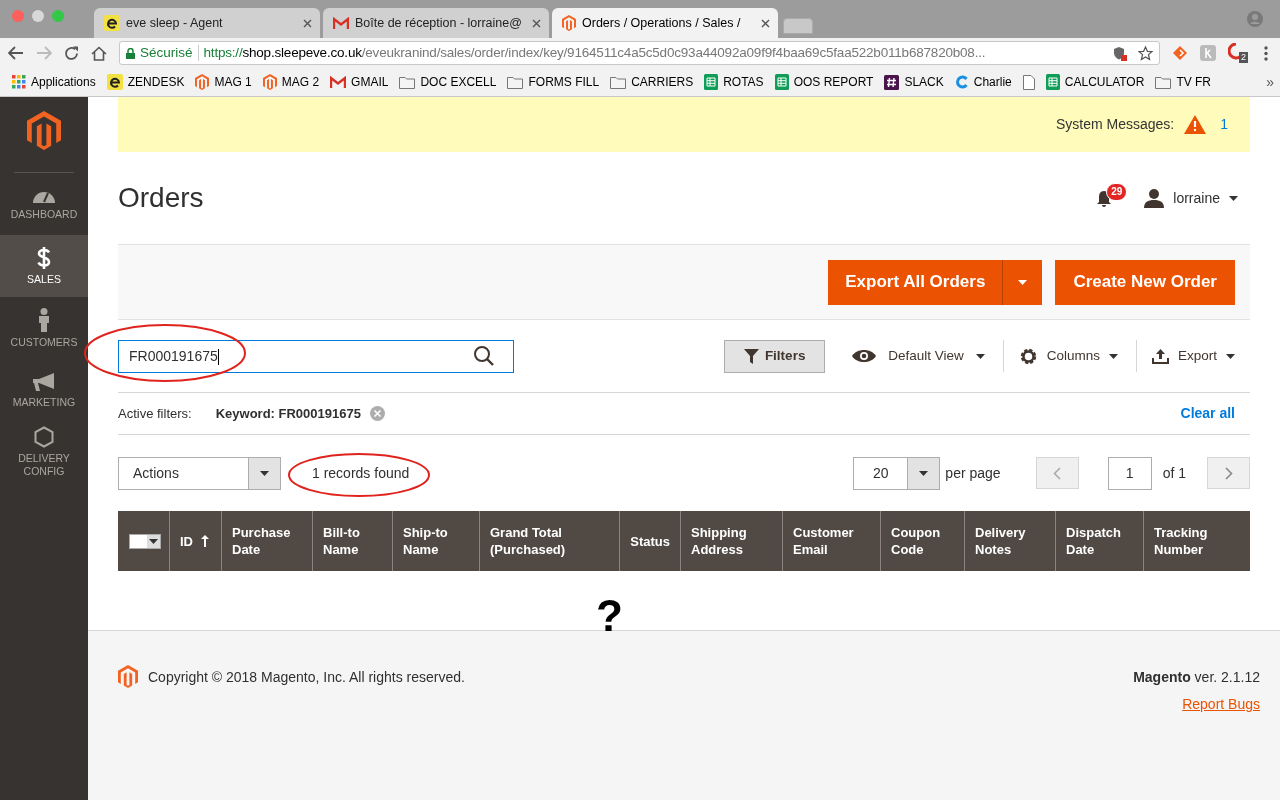  What do you see at coordinates (353, 541) in the screenshot?
I see `column-header: Bill-to Name` at bounding box center [353, 541].